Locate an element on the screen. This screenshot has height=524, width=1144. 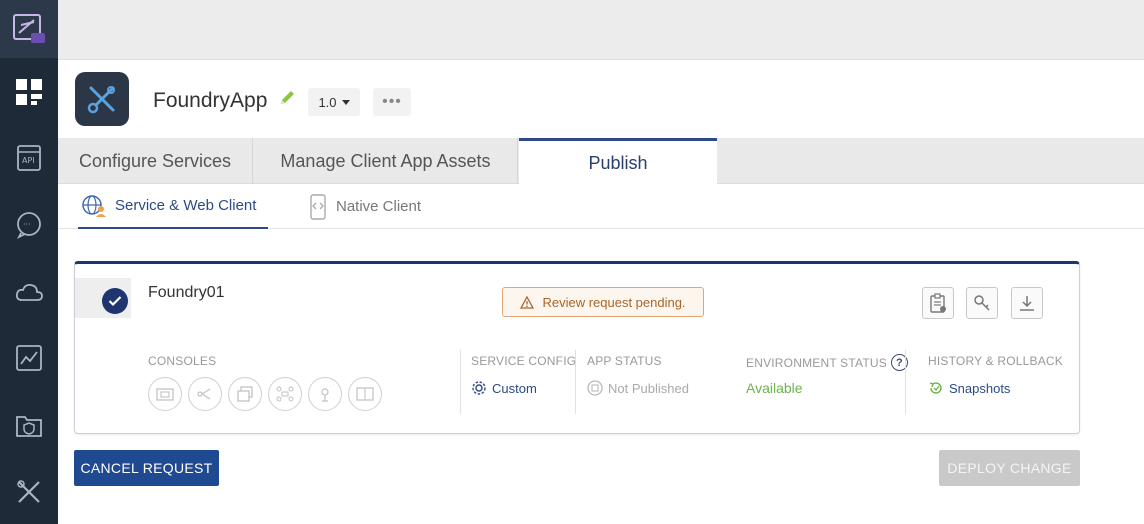
subtab-label: Service & Web Client is located at coordinates (186, 205).